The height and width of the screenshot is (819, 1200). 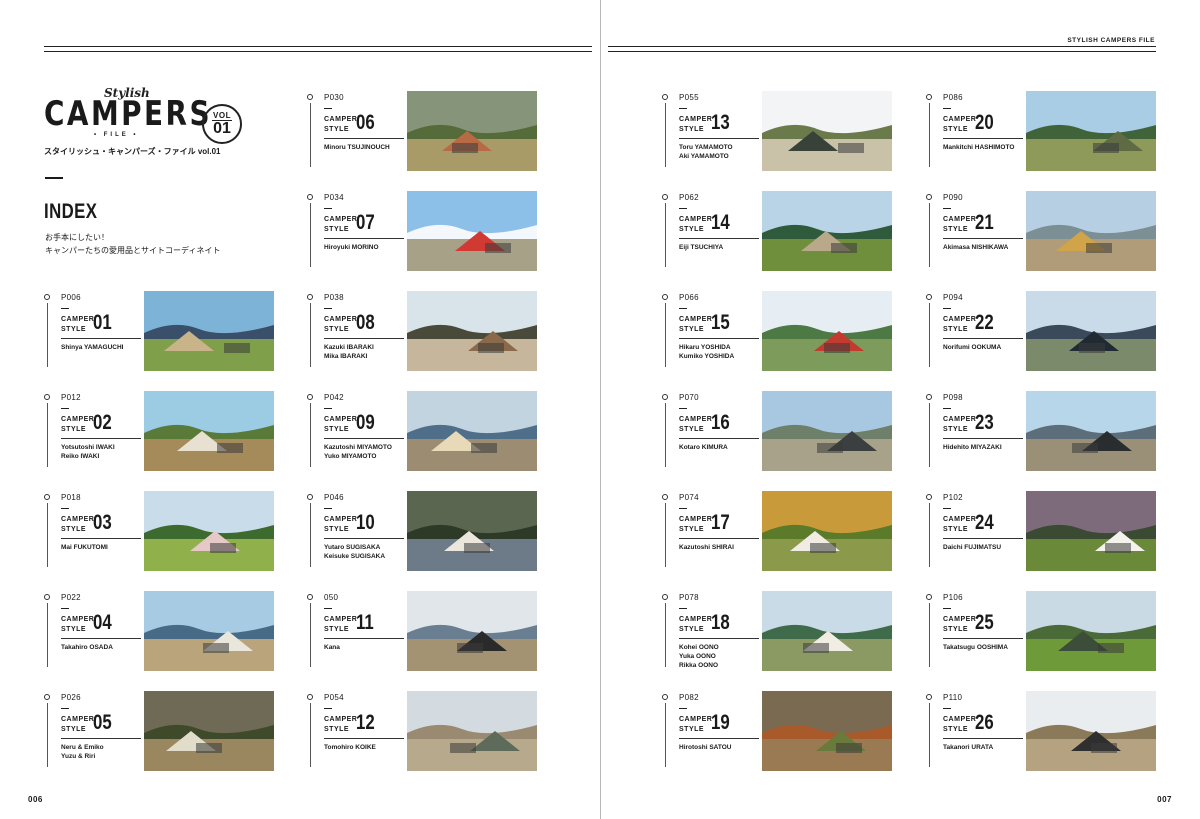 What do you see at coordinates (1164, 799) in the screenshot?
I see `page-number-right: 007` at bounding box center [1164, 799].